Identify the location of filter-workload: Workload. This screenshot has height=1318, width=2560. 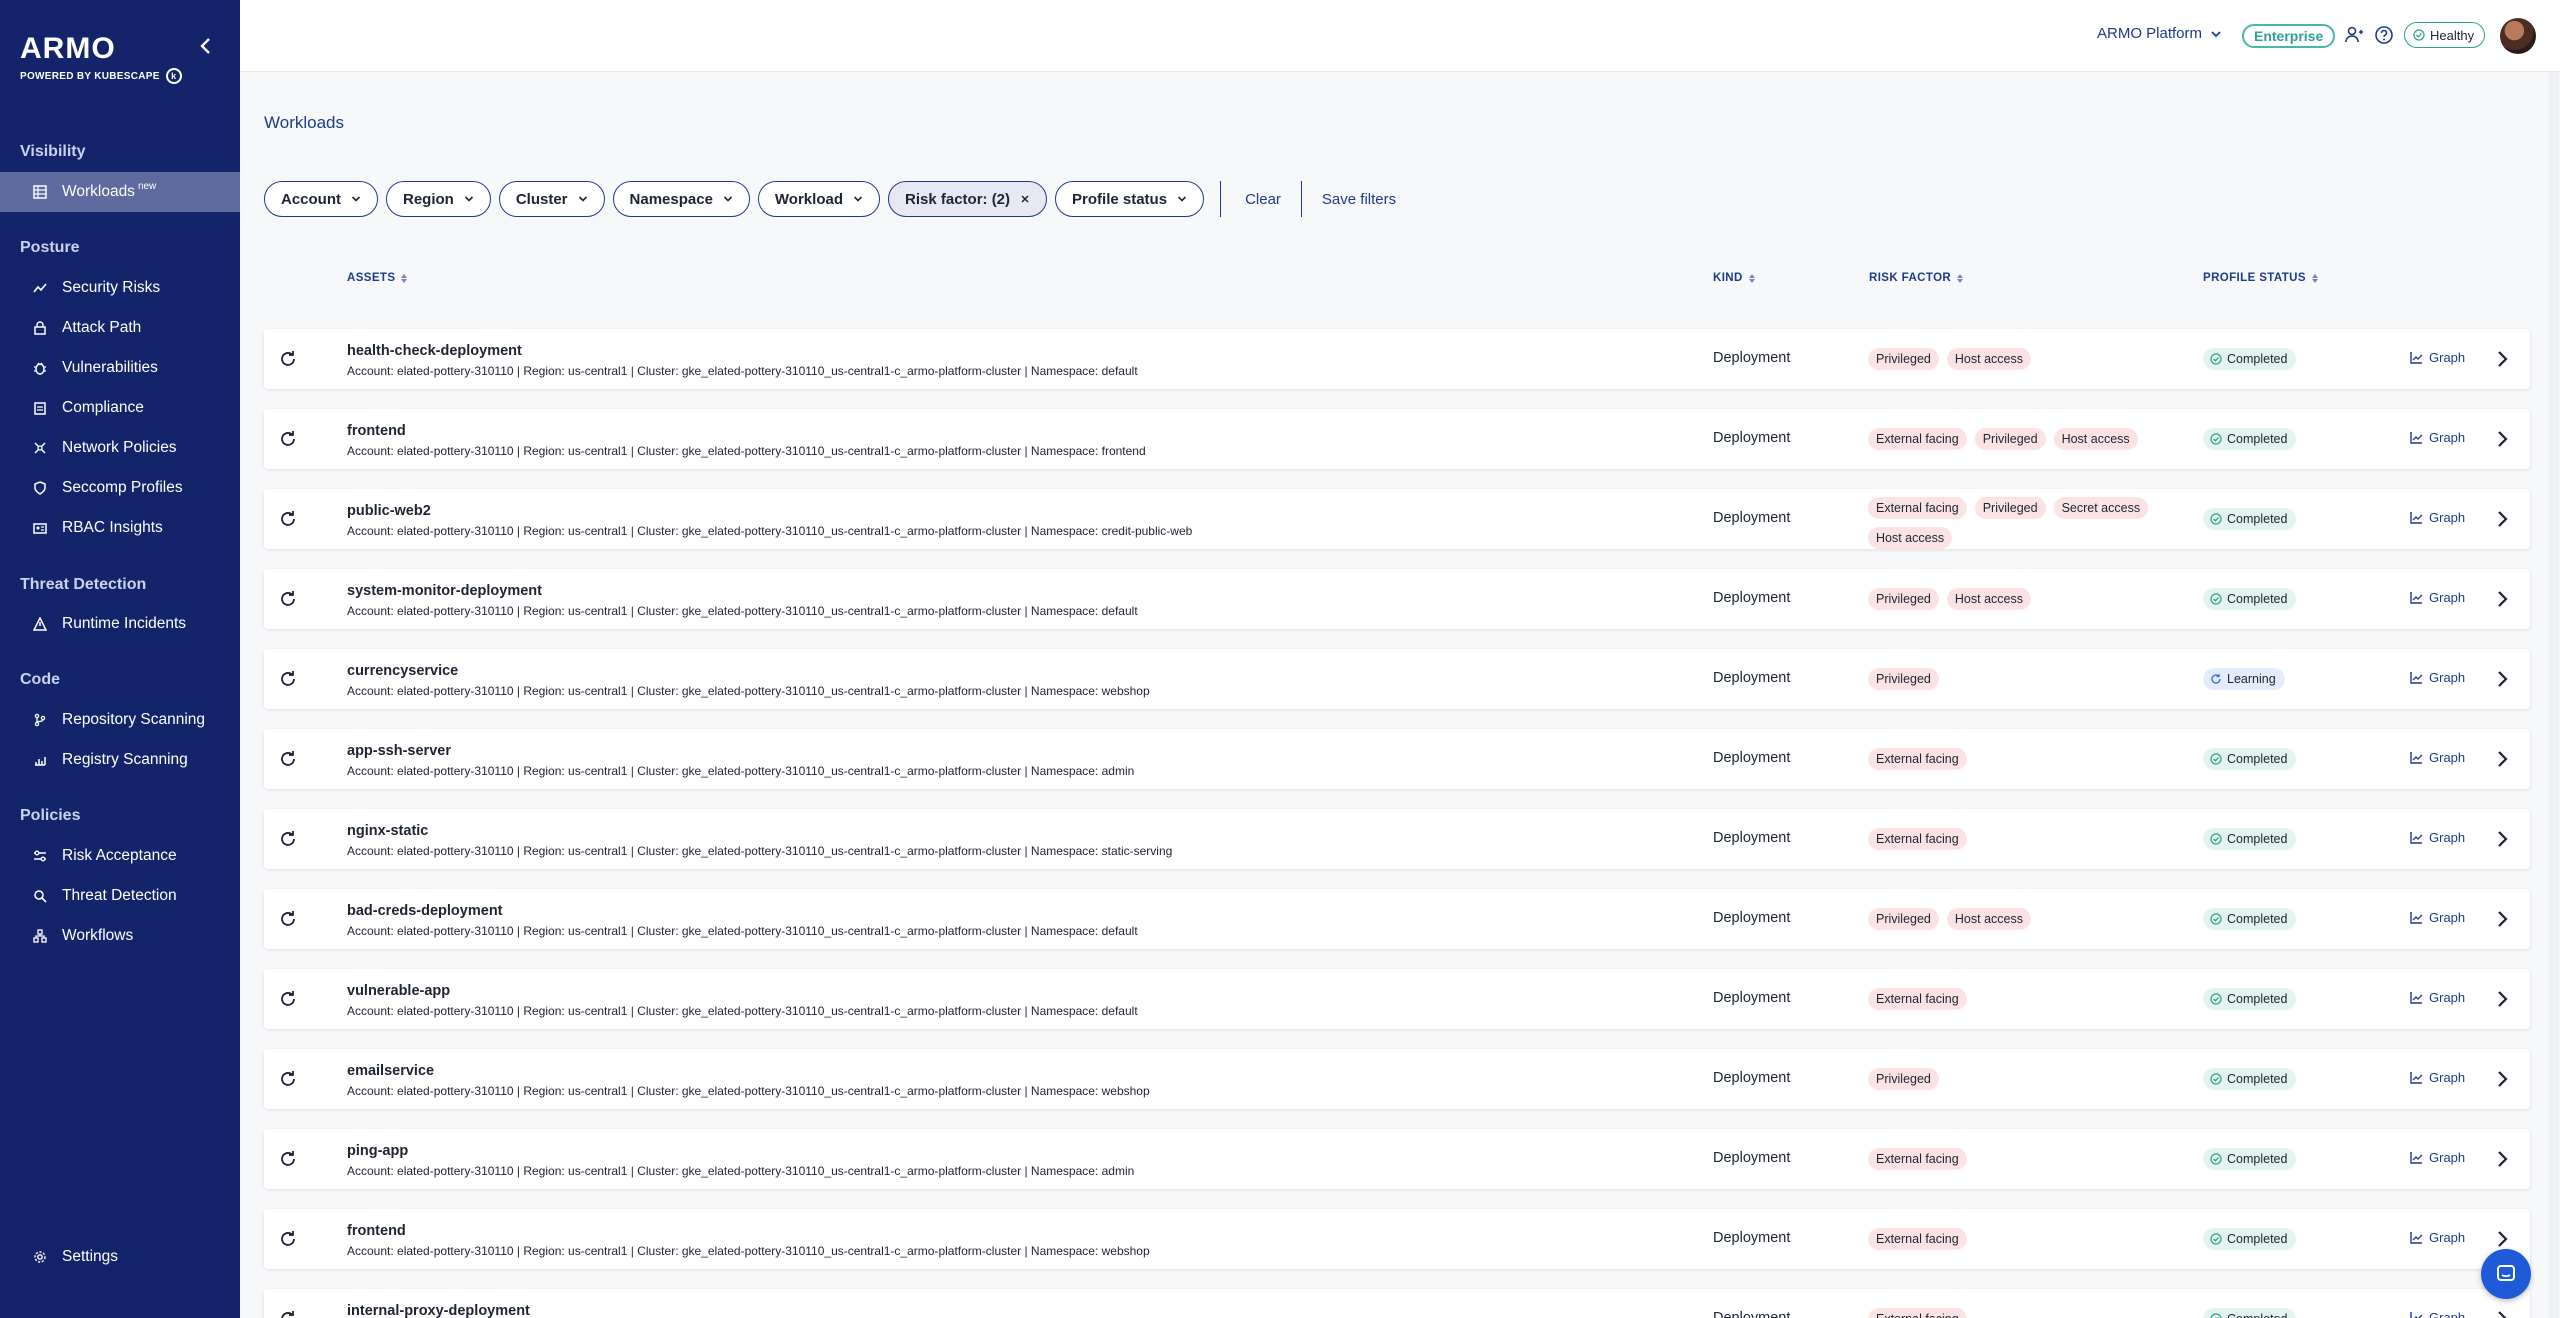
(818, 199).